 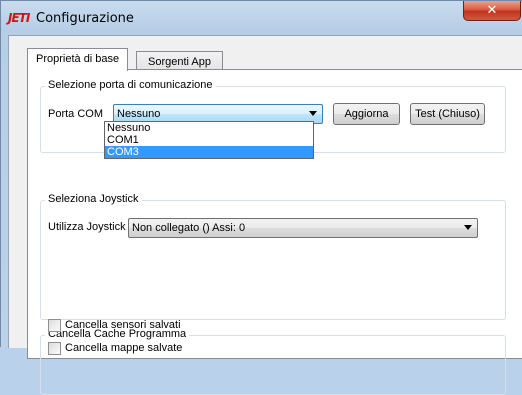 I want to click on close-icon: ✕, so click(x=492, y=10).